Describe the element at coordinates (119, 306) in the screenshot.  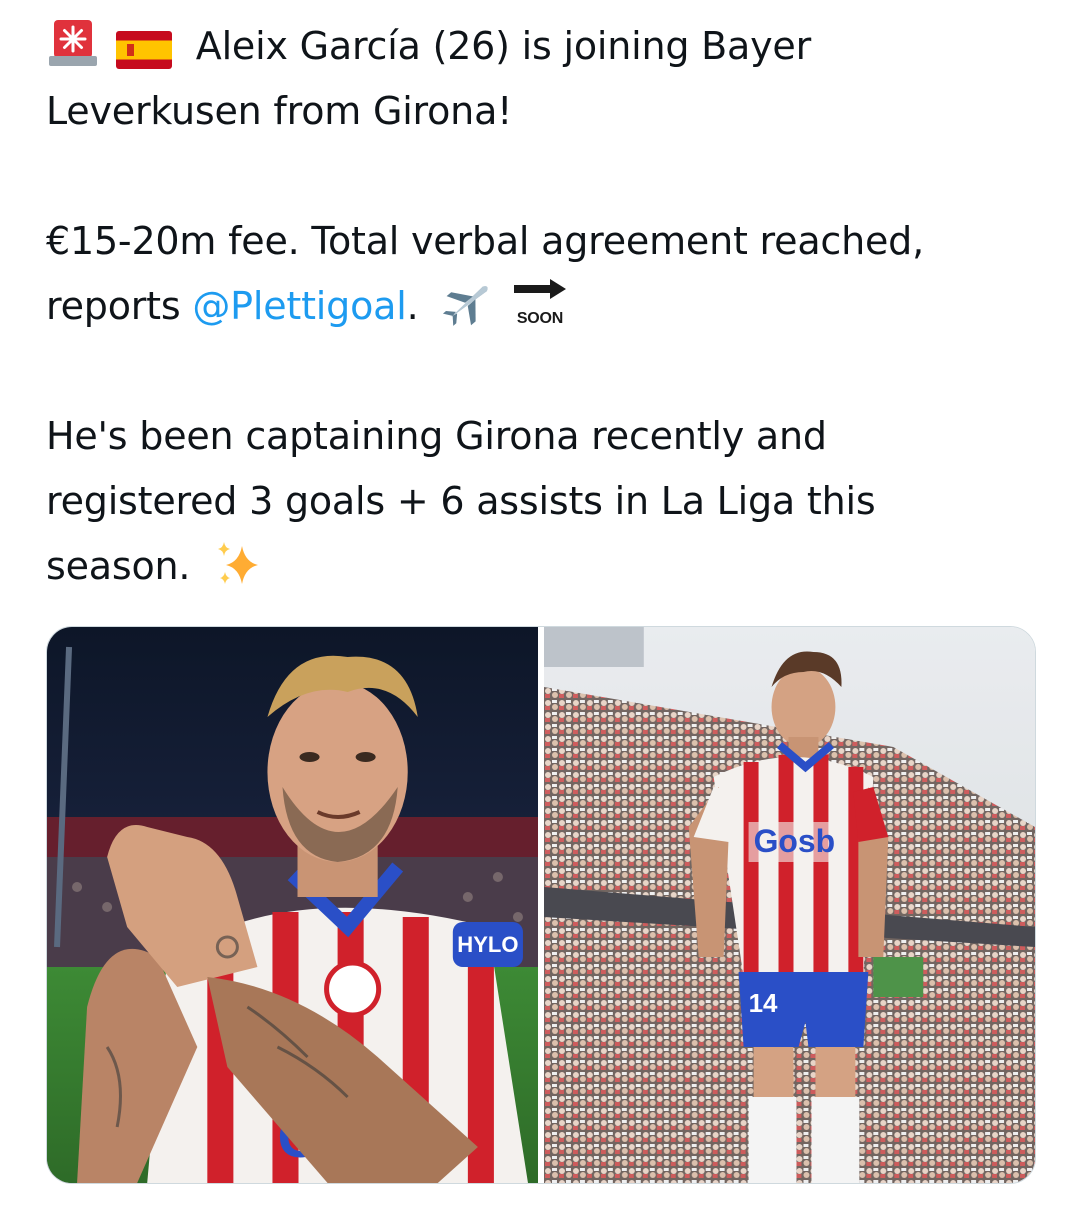
I see `tweet-line-4-pre: reports` at that location.